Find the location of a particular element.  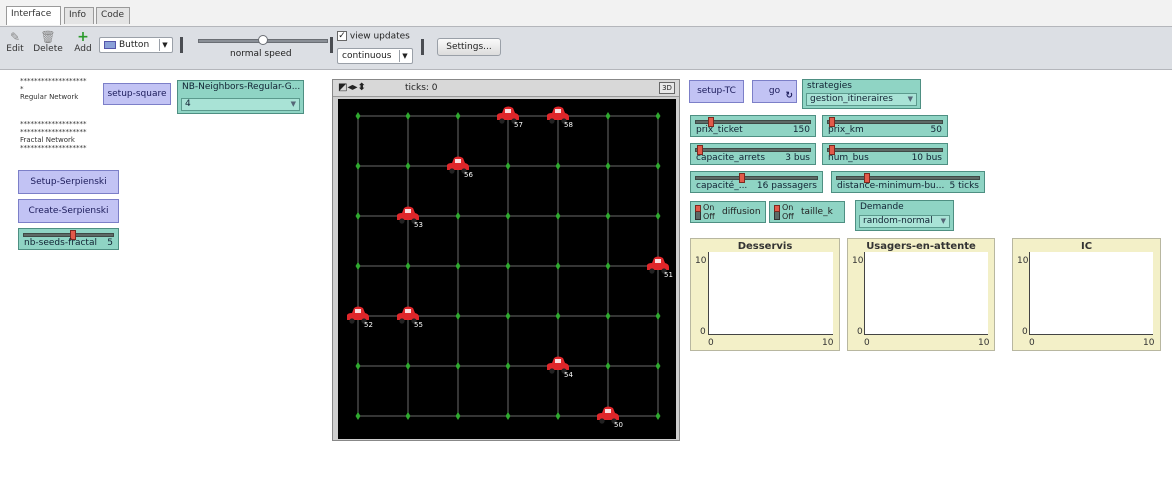

edit-button: ✎ Edit is located at coordinates (15, 42).